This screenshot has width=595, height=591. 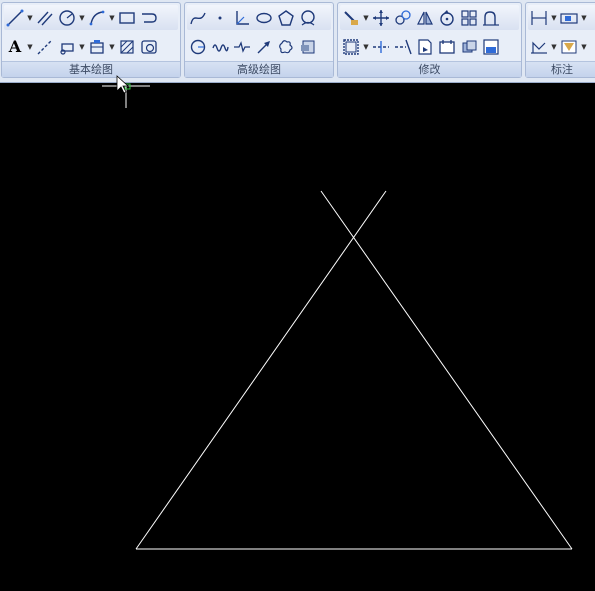 I want to click on panel-advanced-drawing-row2, so click(x=259, y=46).